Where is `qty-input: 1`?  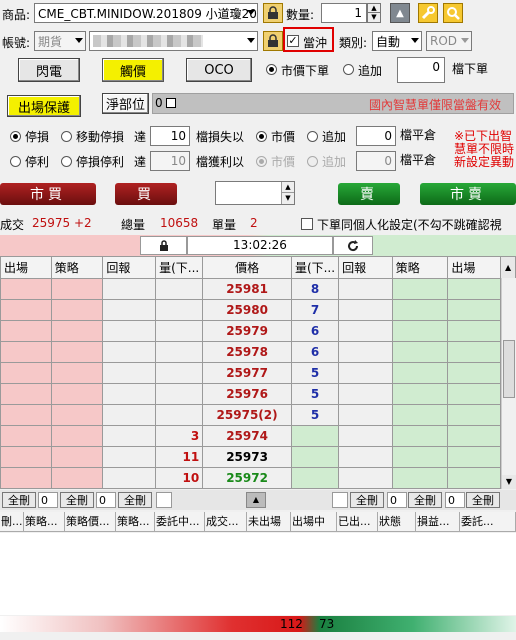 qty-input: 1 is located at coordinates (344, 13).